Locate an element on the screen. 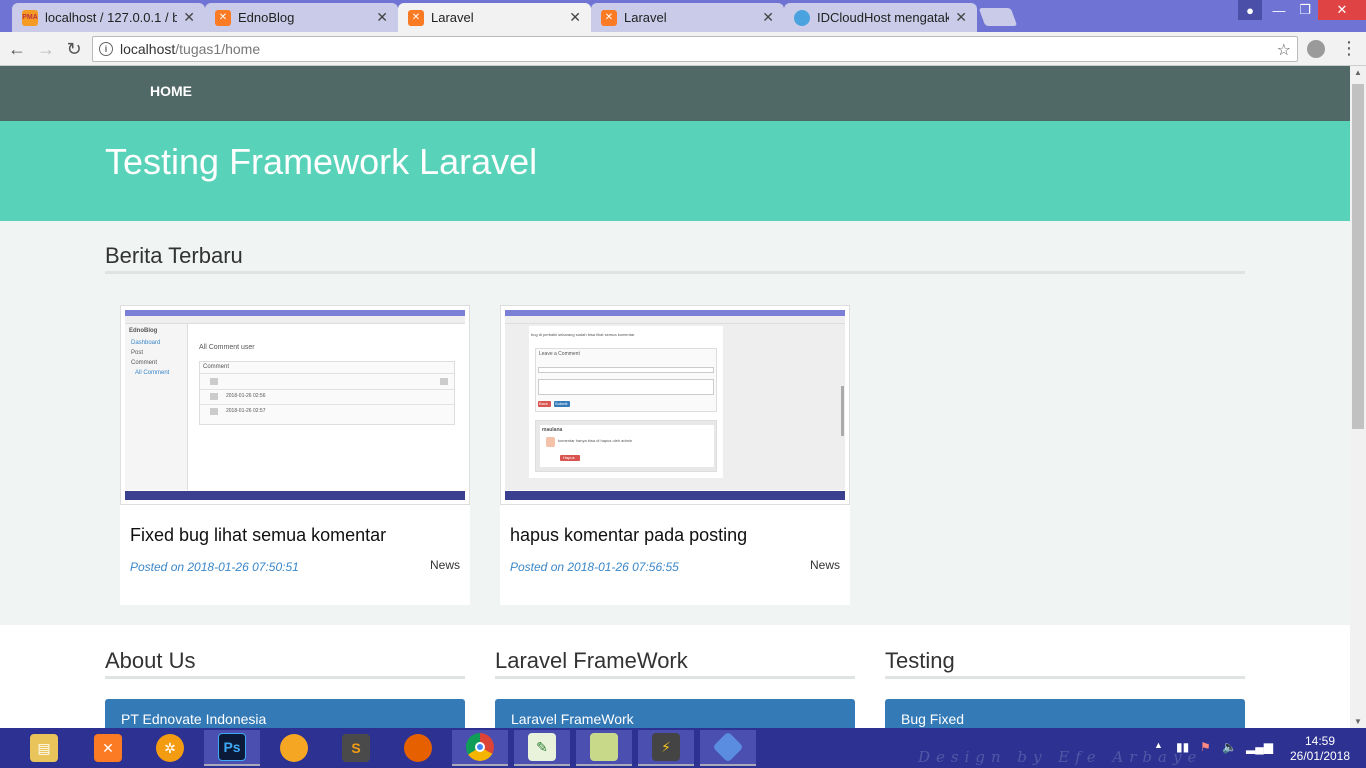  tab-label: IDCloudHost mengataka is located at coordinates (883, 17).